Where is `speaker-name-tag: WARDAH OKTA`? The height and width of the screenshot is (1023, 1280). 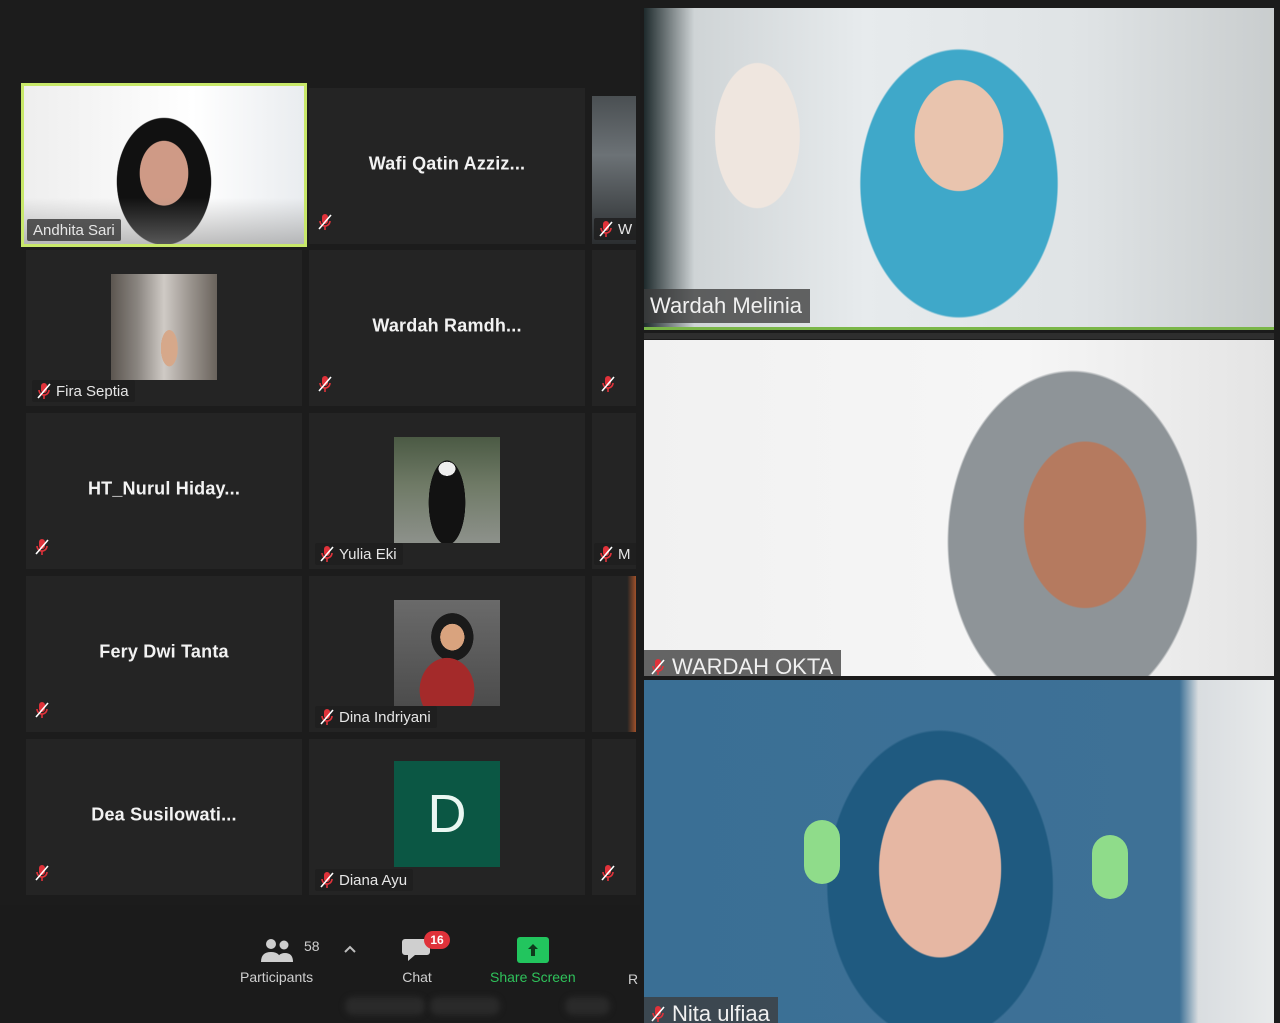 speaker-name-tag: WARDAH OKTA is located at coordinates (743, 663).